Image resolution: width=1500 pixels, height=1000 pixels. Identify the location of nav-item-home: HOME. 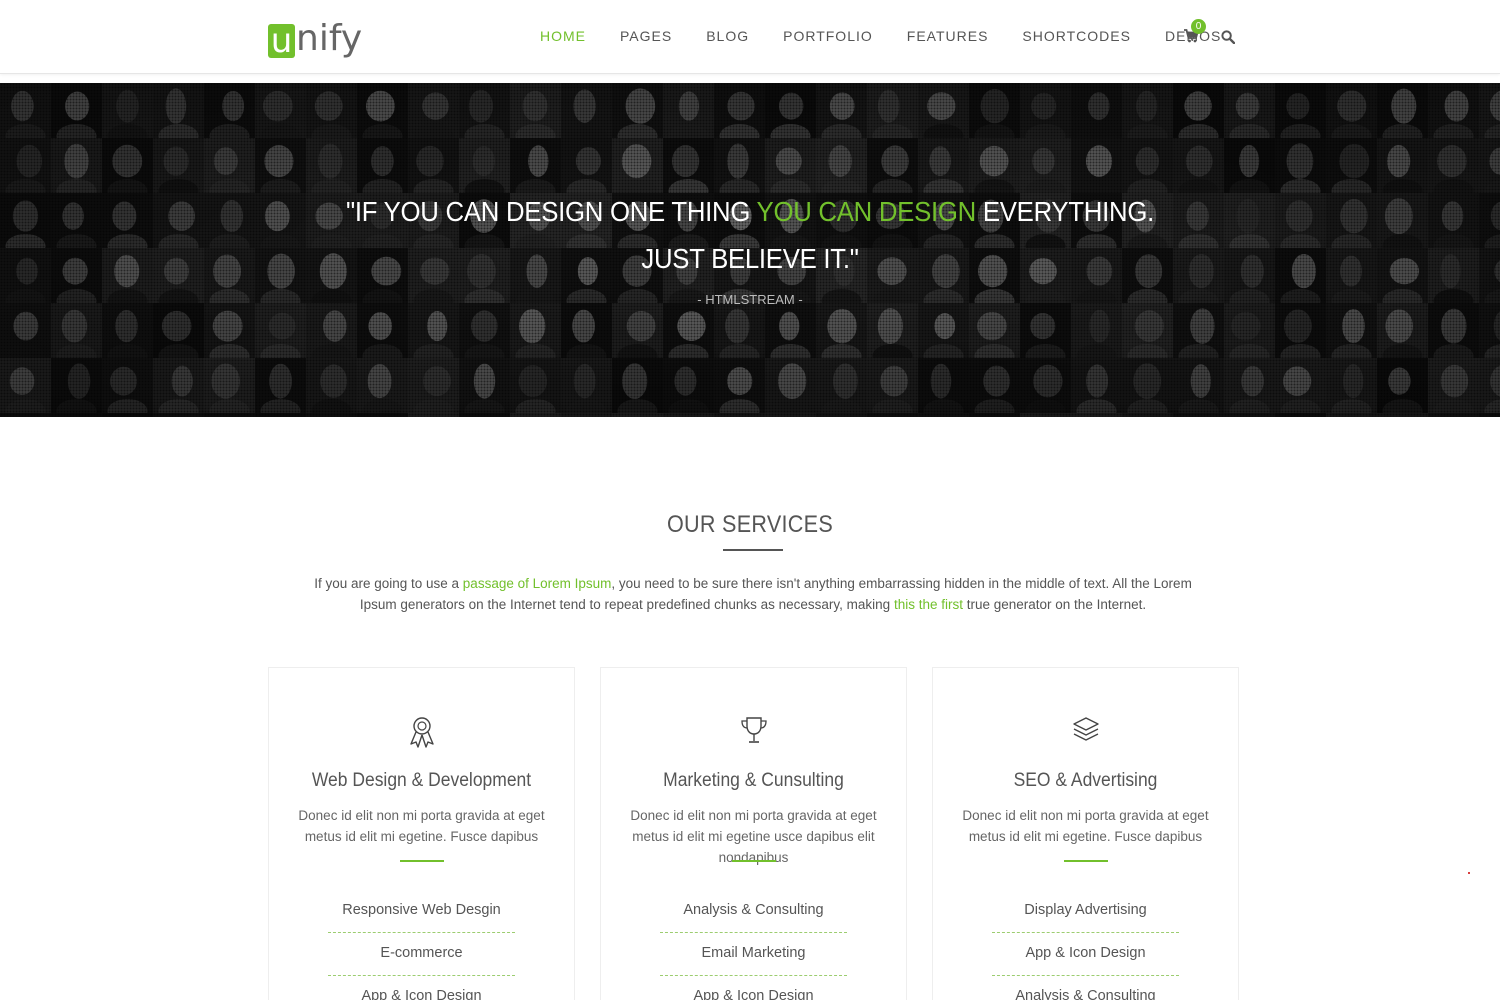
(563, 36).